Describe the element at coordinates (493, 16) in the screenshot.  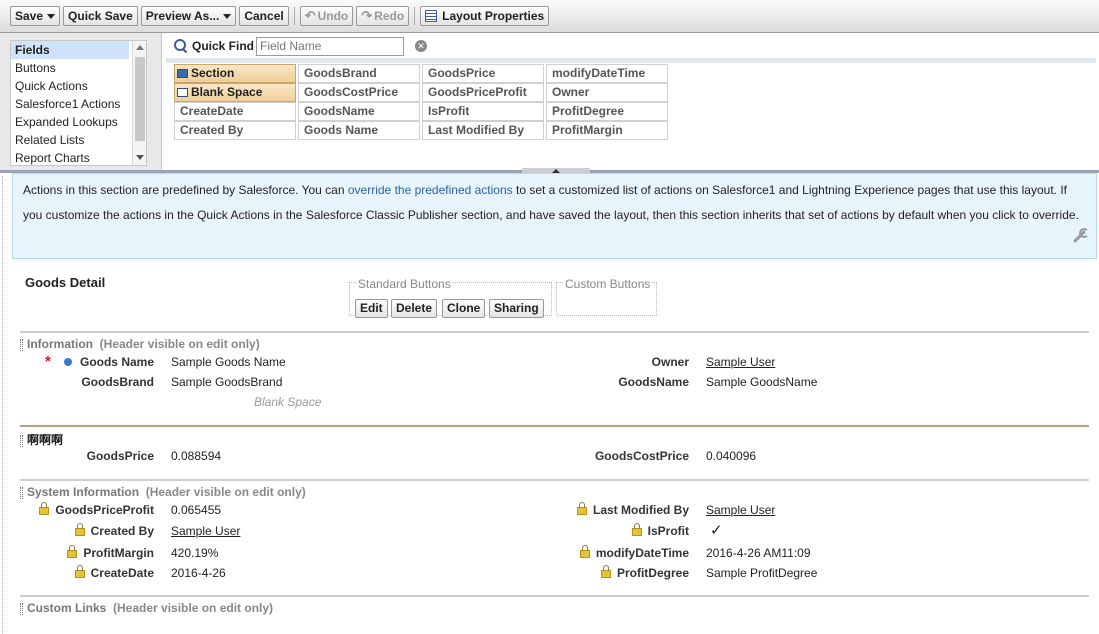
I see `layout-properties-label: Layout Properties` at that location.